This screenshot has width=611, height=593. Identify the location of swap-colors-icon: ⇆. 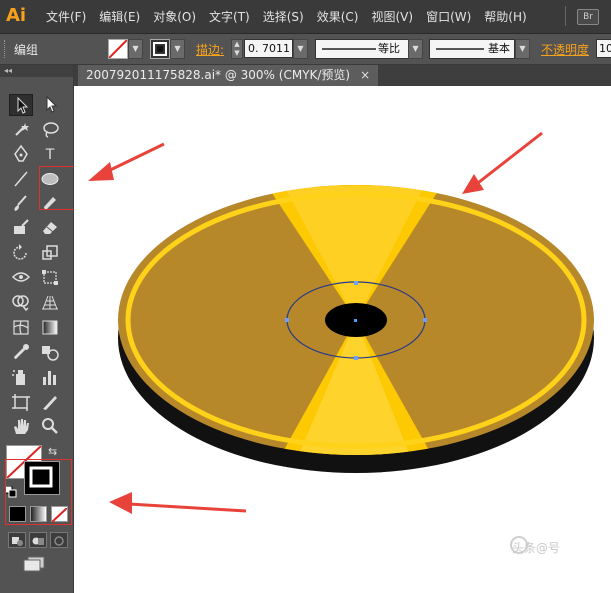
(55, 452).